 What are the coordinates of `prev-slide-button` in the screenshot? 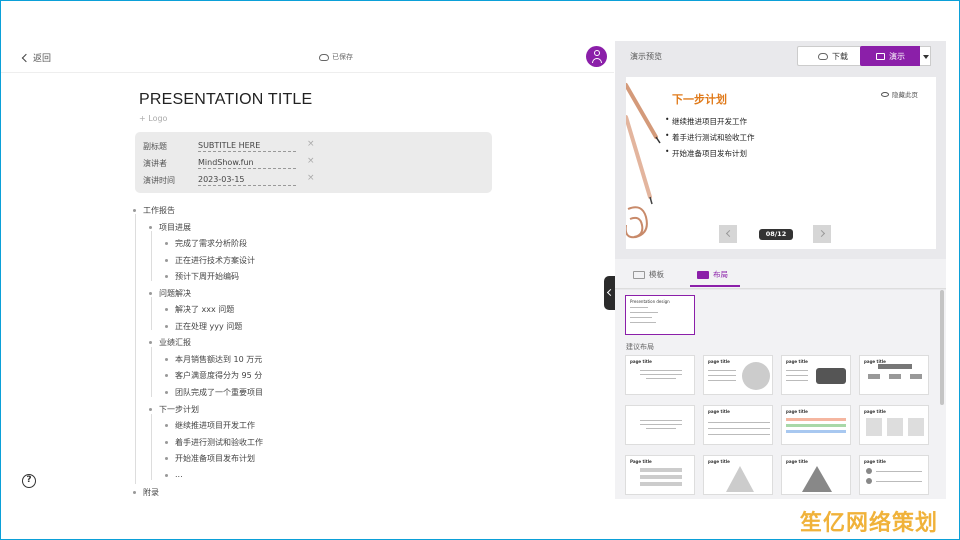 It's located at (728, 234).